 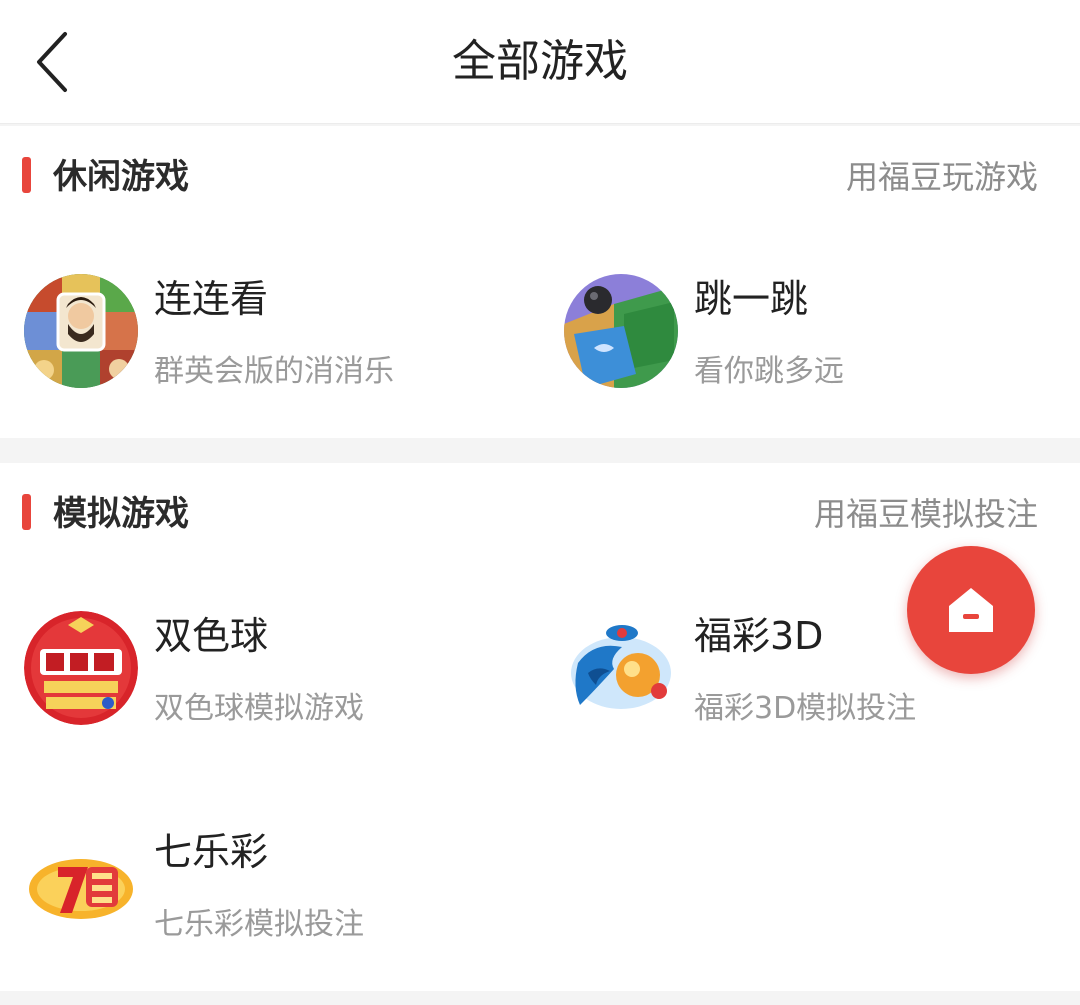 I want to click on home-icon, so click(x=971, y=610).